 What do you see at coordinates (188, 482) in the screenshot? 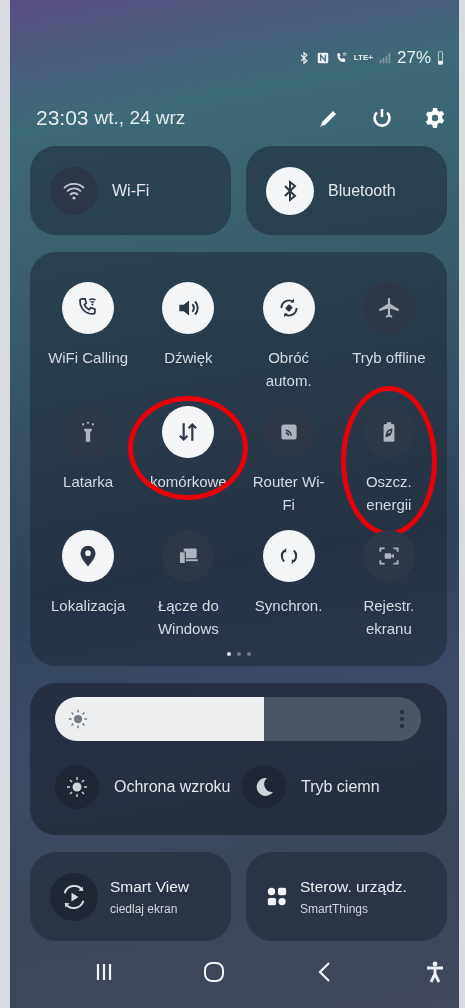
I see `tile-label: komórkowe` at bounding box center [188, 482].